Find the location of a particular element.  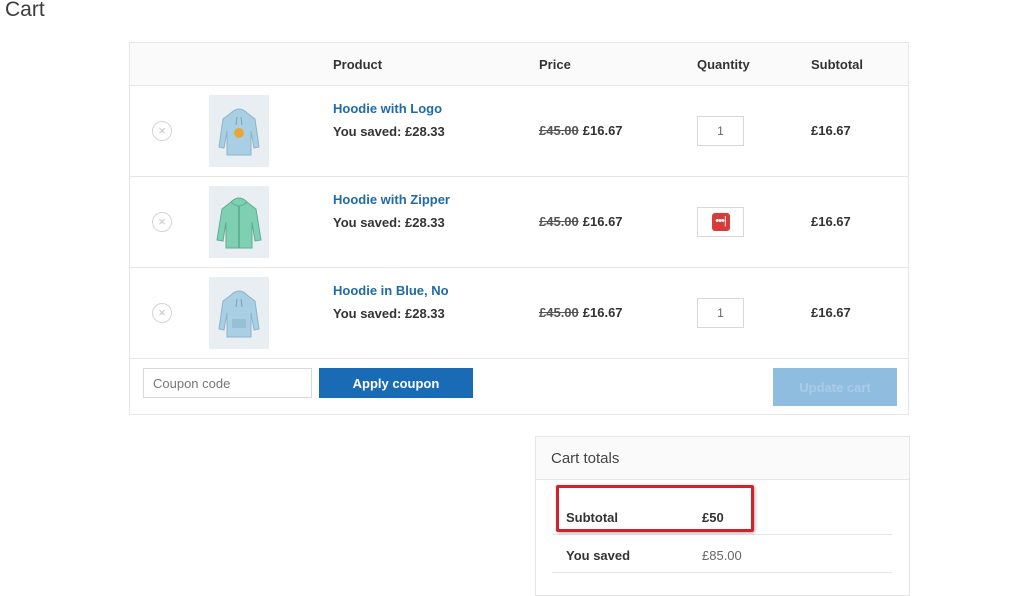

product-name-link: Hoodie with Zipper is located at coordinates (391, 199).